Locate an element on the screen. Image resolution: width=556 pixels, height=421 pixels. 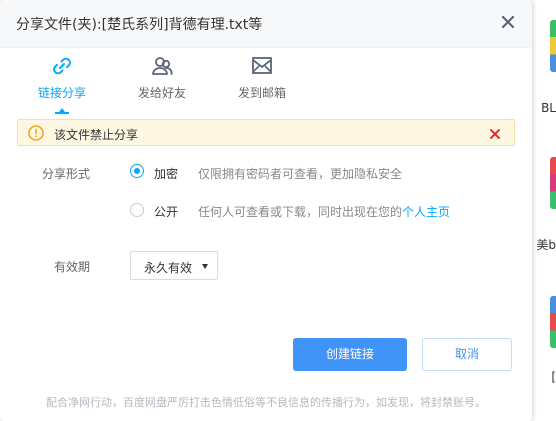
caret-down-icon is located at coordinates (205, 266).